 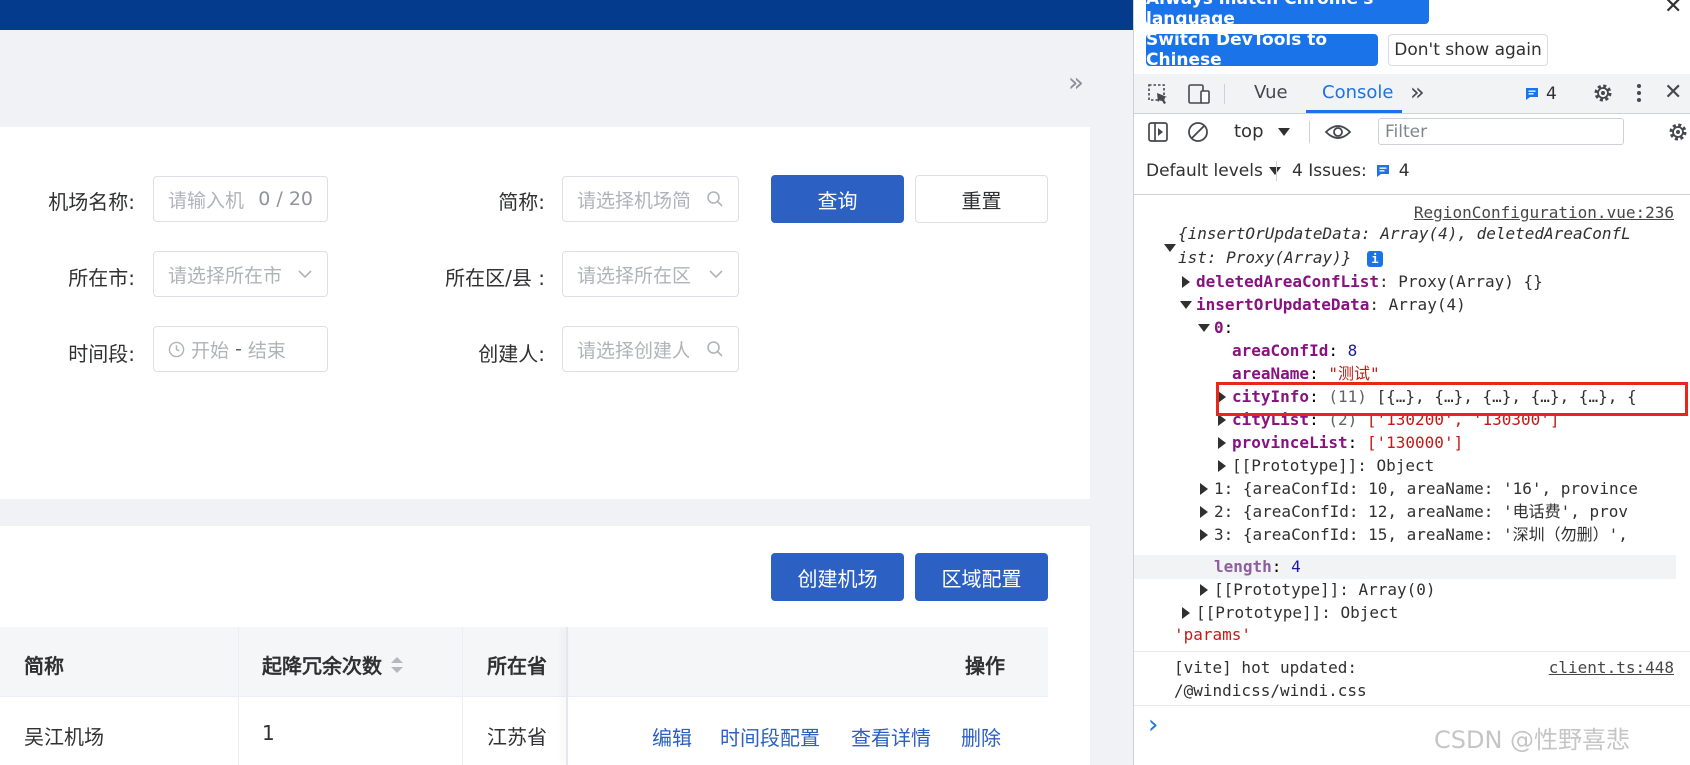 I want to click on column-header-province: 所在省, so click(x=517, y=666).